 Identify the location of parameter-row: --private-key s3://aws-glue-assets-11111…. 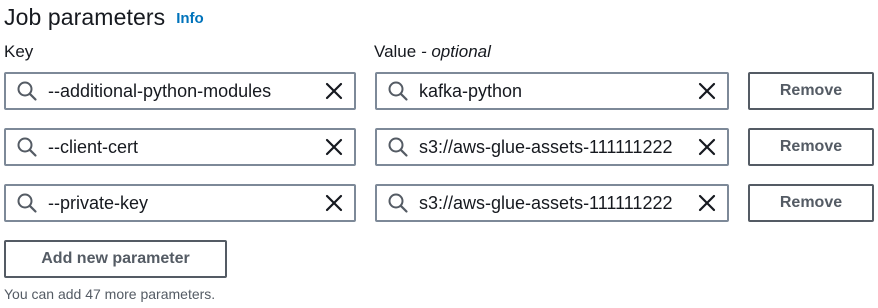
(439, 203).